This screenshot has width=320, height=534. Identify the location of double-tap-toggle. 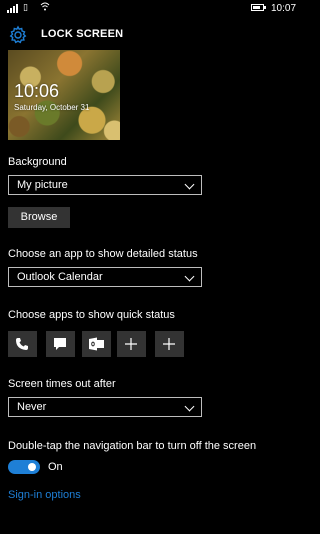
(24, 467).